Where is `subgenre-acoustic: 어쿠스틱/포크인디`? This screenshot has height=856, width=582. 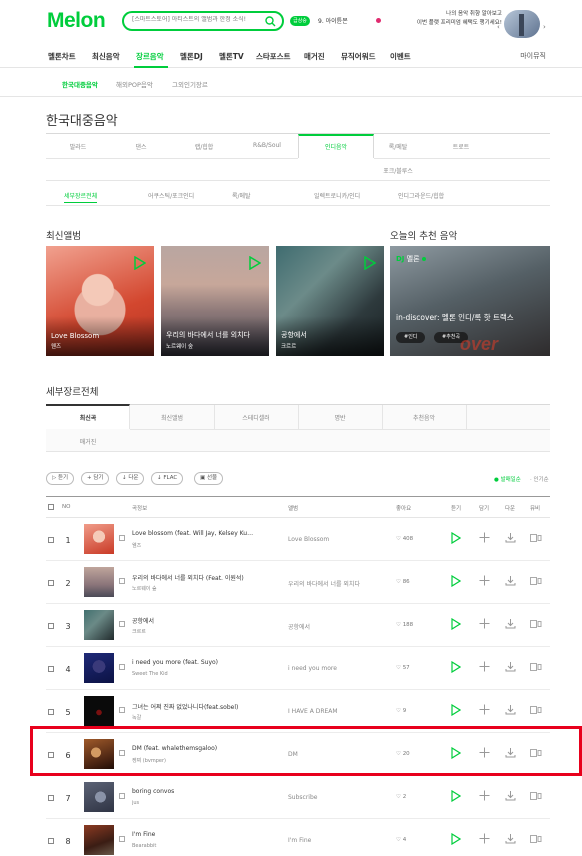
subgenre-acoustic: 어쿠스틱/포크인디 is located at coordinates (171, 195).